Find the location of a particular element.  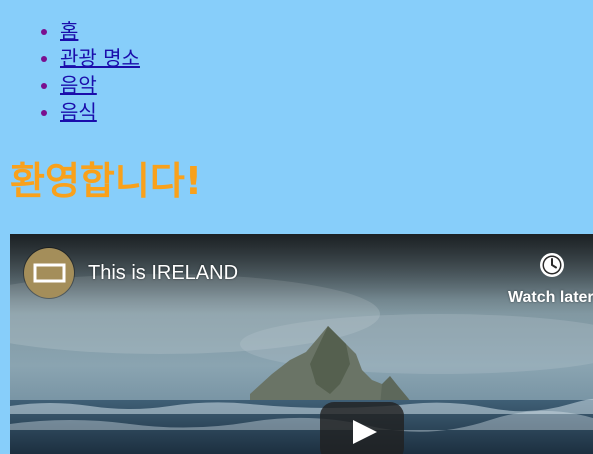

nav-item-home: 홈 is located at coordinates (100, 31).